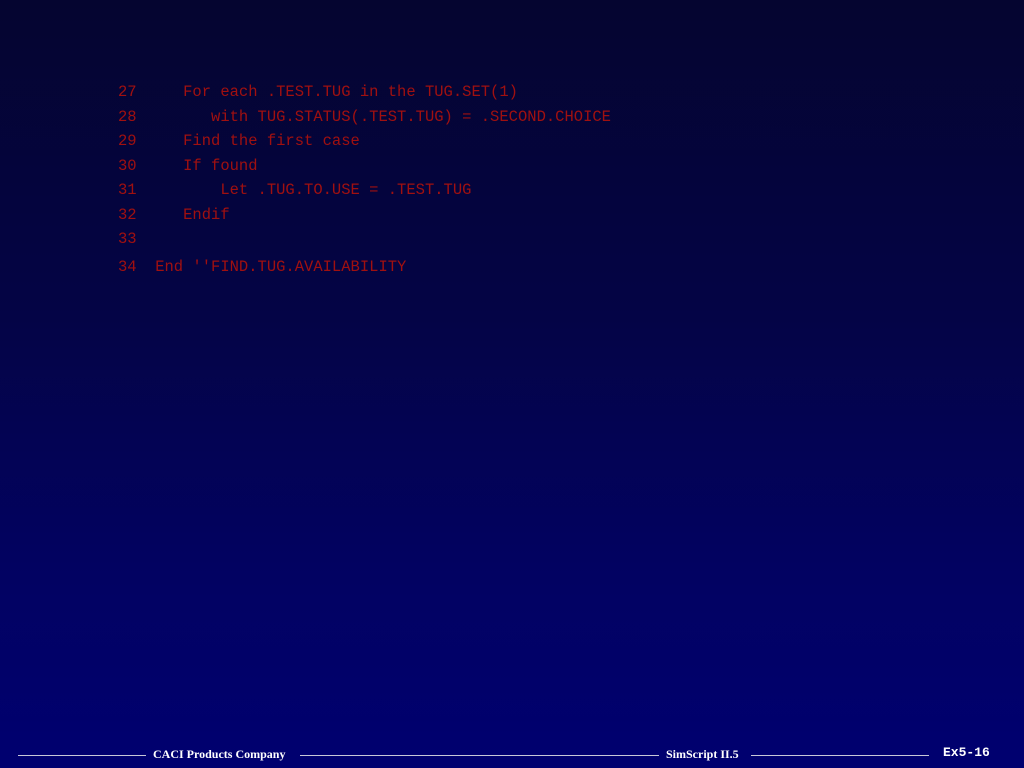 The height and width of the screenshot is (768, 1024). Describe the element at coordinates (239, 141) in the screenshot. I see `code-line-29: 29 Find the first case` at that location.